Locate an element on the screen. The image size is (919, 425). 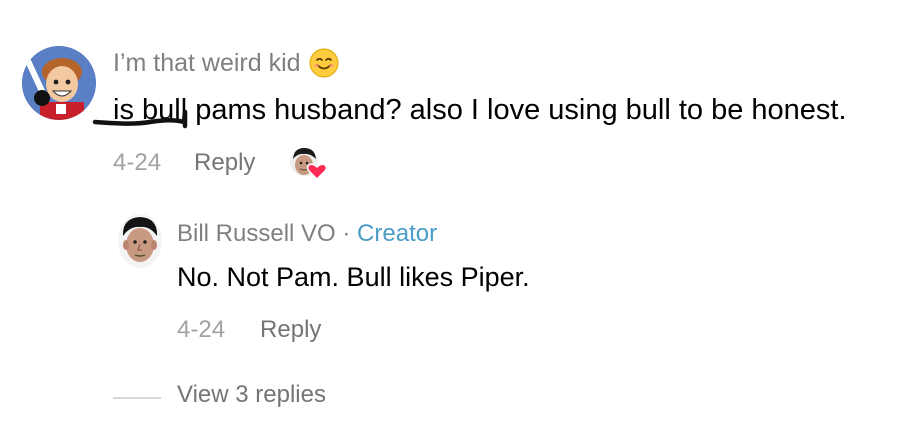
comment-reply-button: Reply is located at coordinates (224, 163).